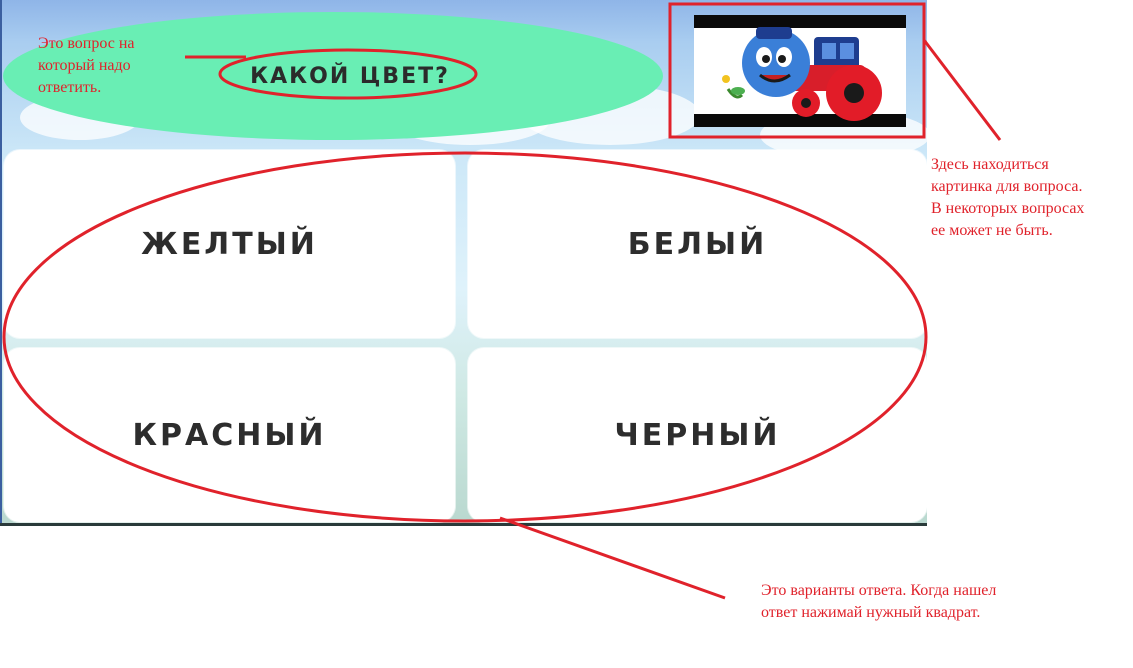 Image resolution: width=1133 pixels, height=668 pixels. What do you see at coordinates (229, 244) in the screenshot?
I see `answer-card-1: ЖЕЛТЫЙ` at bounding box center [229, 244].